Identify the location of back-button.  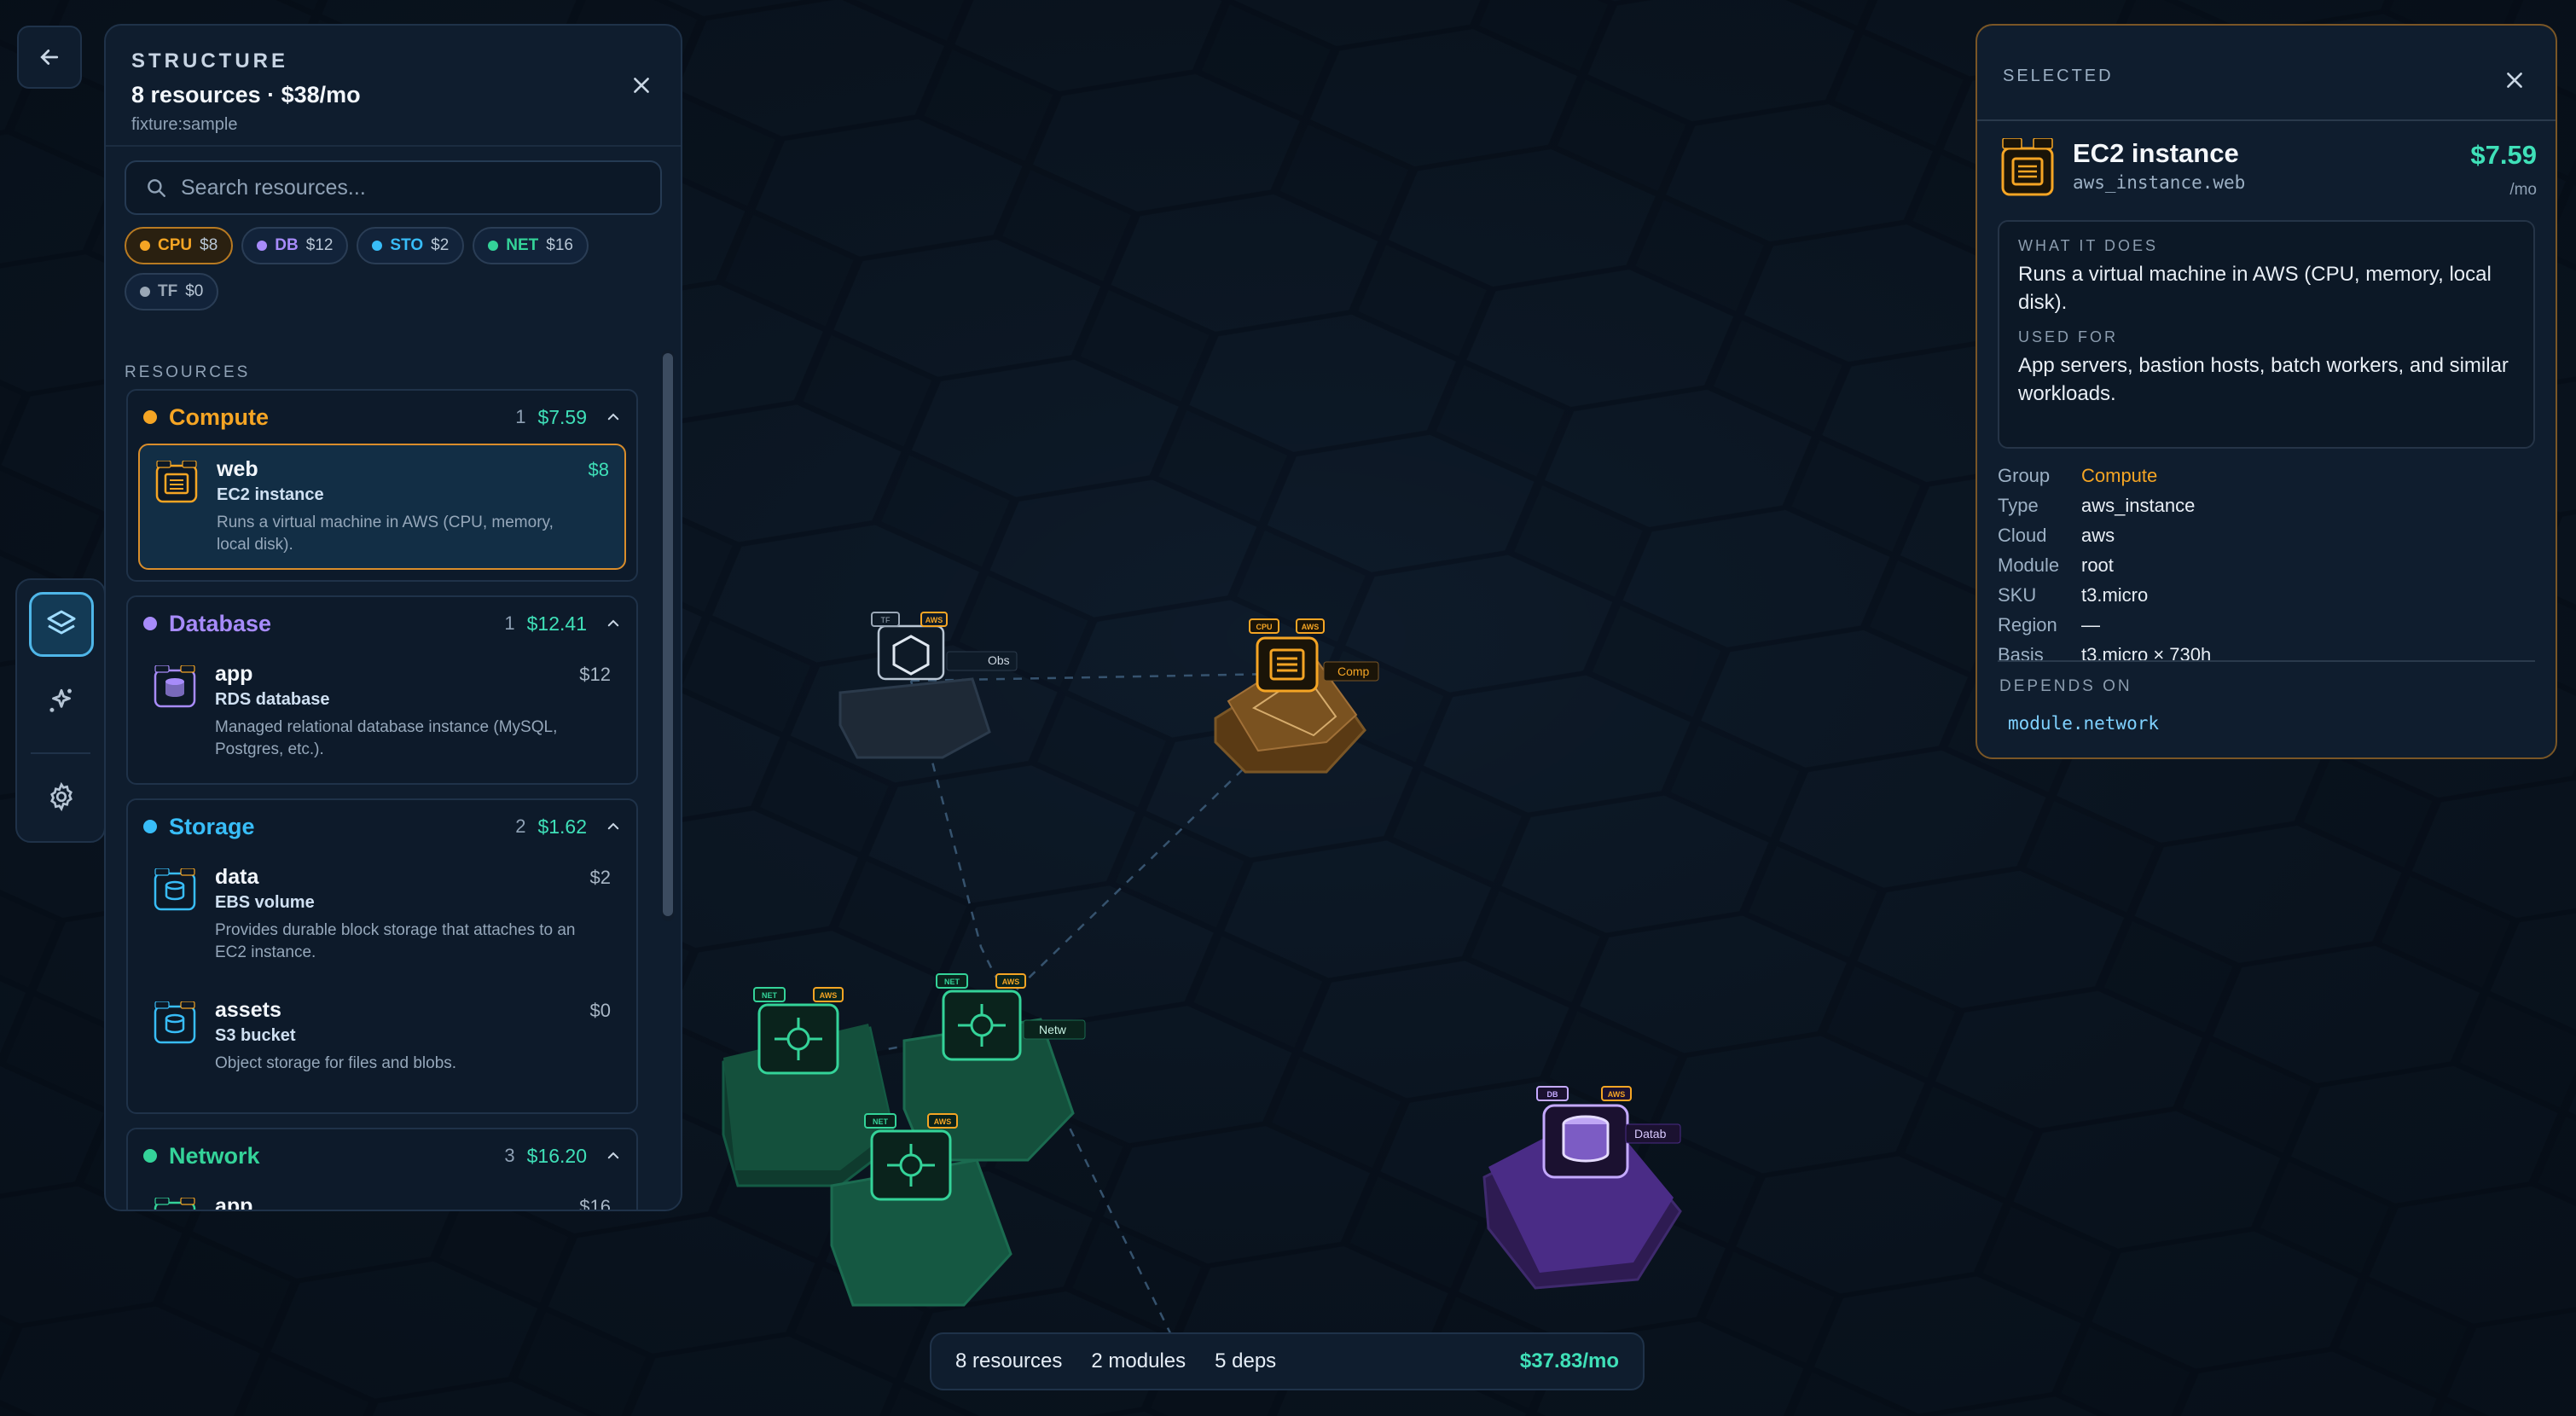
(49, 57).